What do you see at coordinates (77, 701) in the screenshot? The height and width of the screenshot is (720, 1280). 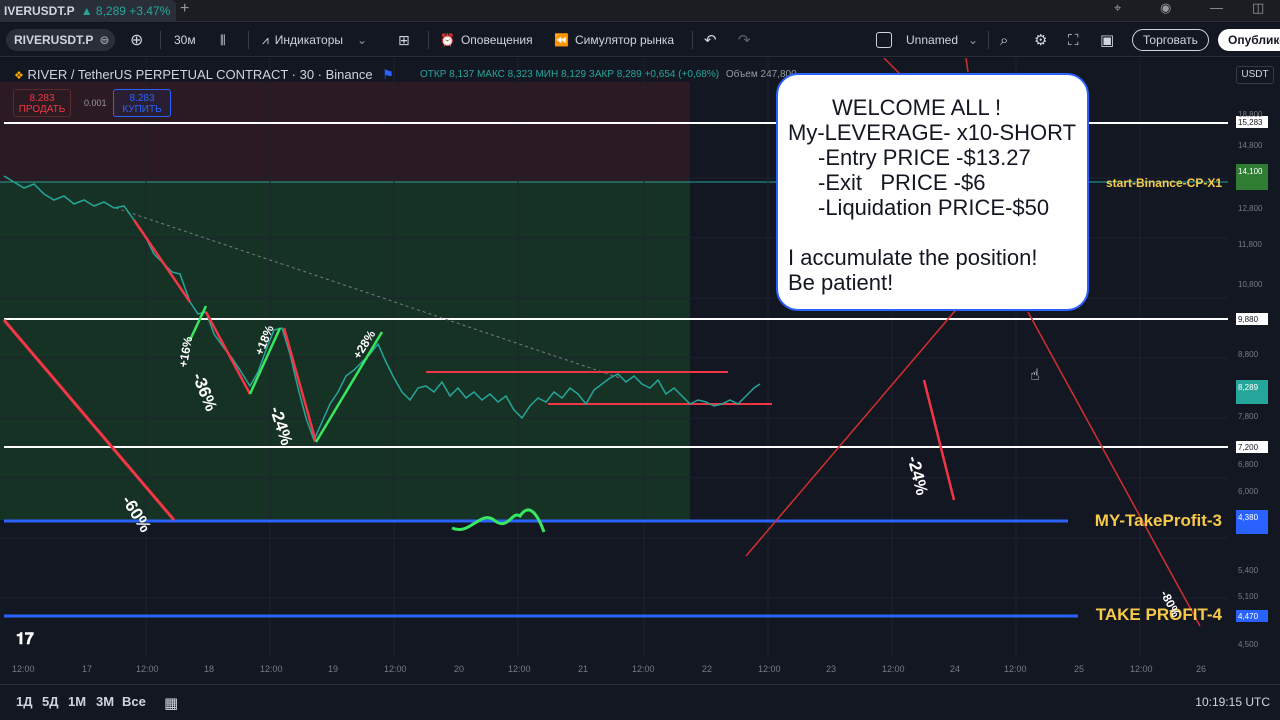 I see `range-1m-button: 1М` at bounding box center [77, 701].